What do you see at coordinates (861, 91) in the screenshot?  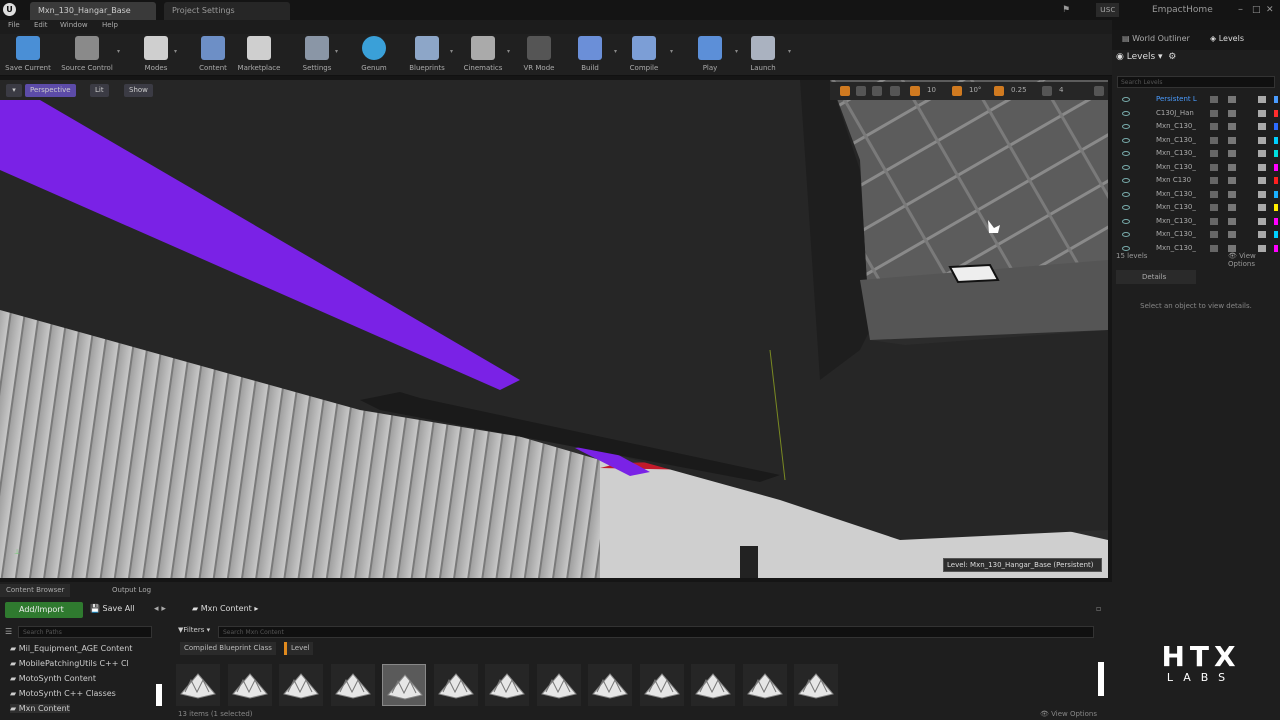 I see `rotate-icon` at bounding box center [861, 91].